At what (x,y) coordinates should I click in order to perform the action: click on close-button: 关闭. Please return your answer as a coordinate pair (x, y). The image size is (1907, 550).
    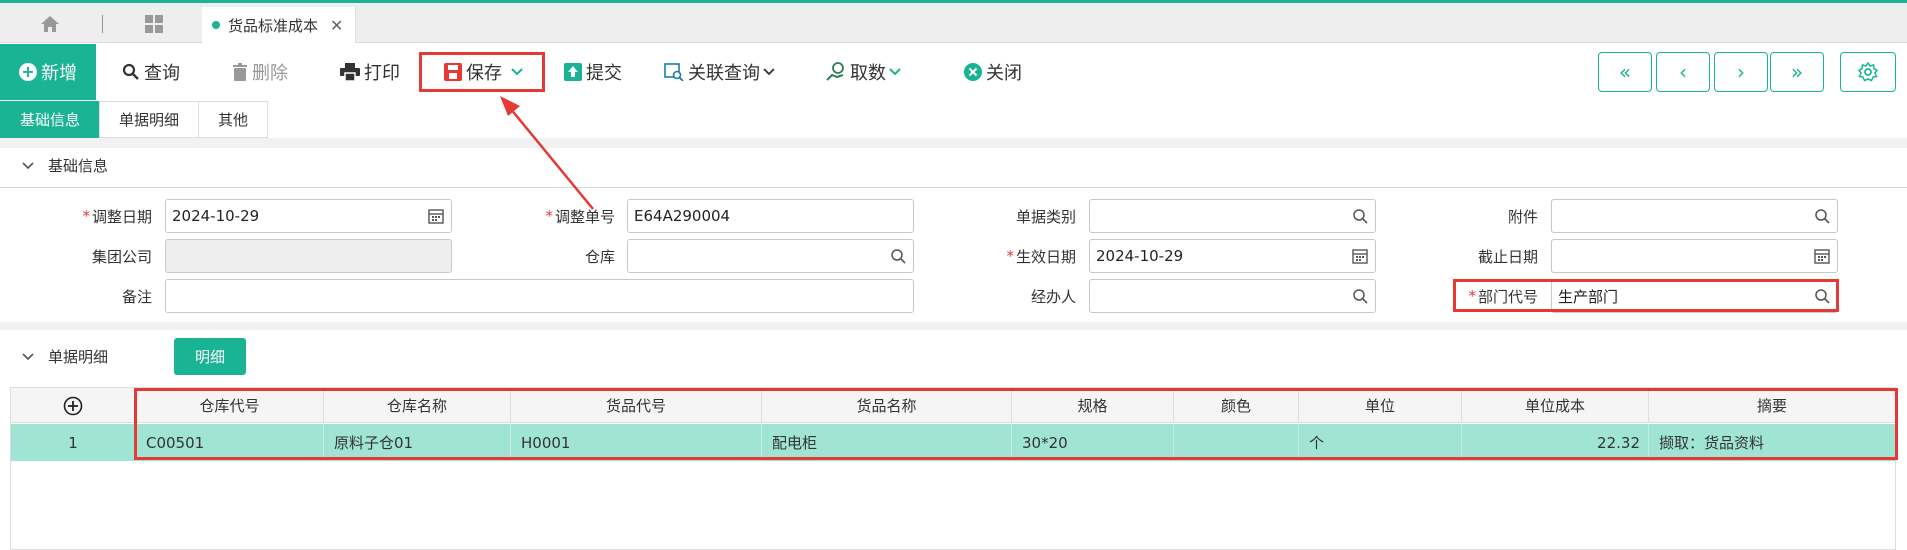
    Looking at the image, I should click on (993, 72).